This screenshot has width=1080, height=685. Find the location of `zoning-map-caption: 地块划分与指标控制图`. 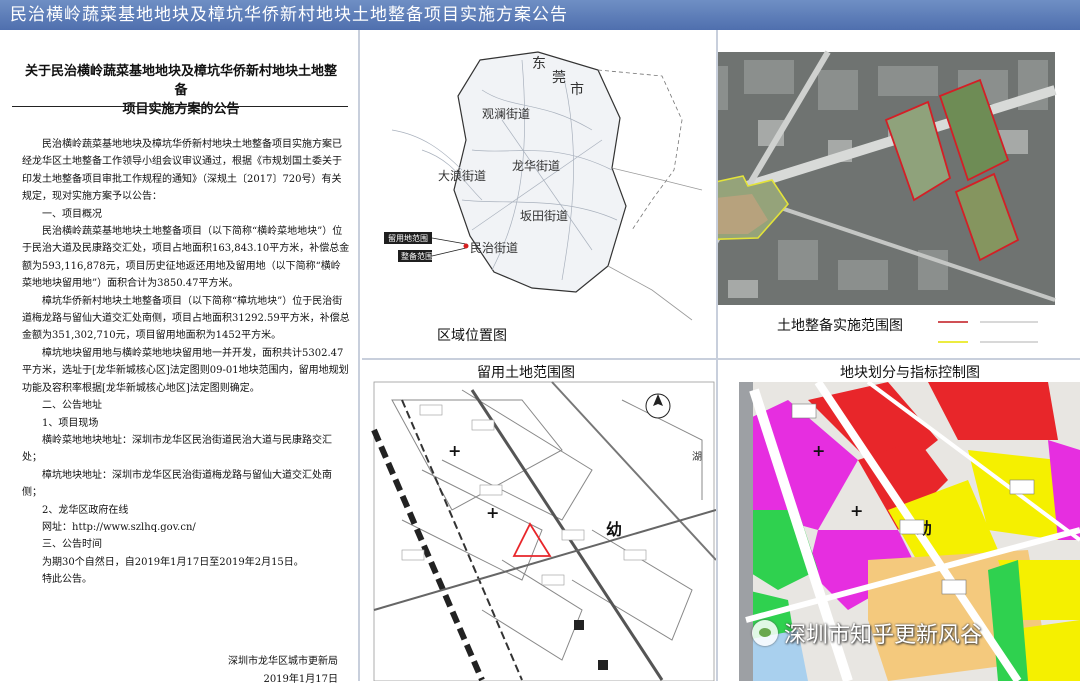

zoning-map-caption: 地块划分与指标控制图 is located at coordinates (910, 373).